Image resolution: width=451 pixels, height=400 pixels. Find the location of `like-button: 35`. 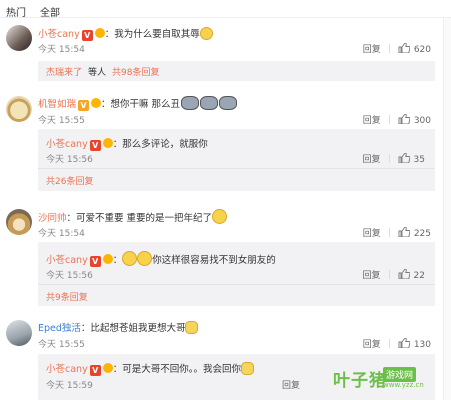

like-button: 35 is located at coordinates (411, 159).